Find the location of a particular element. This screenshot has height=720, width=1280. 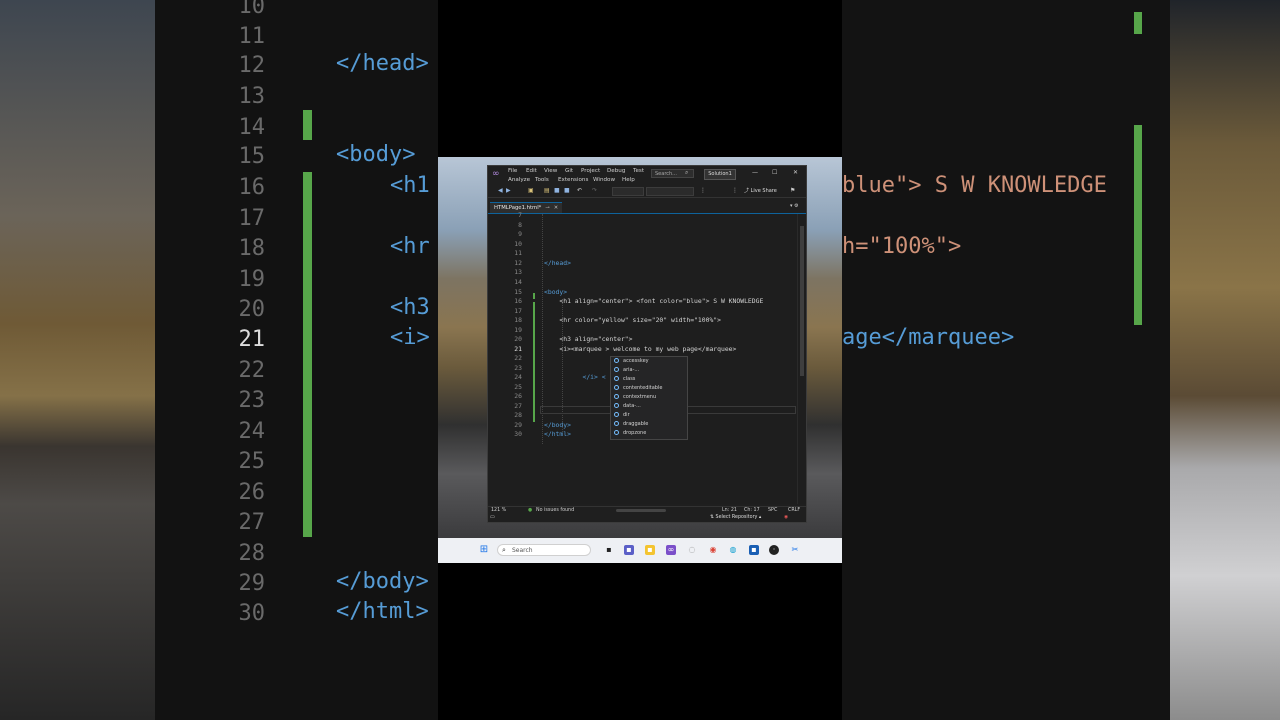

scrollbar-thumb is located at coordinates (802, 301).